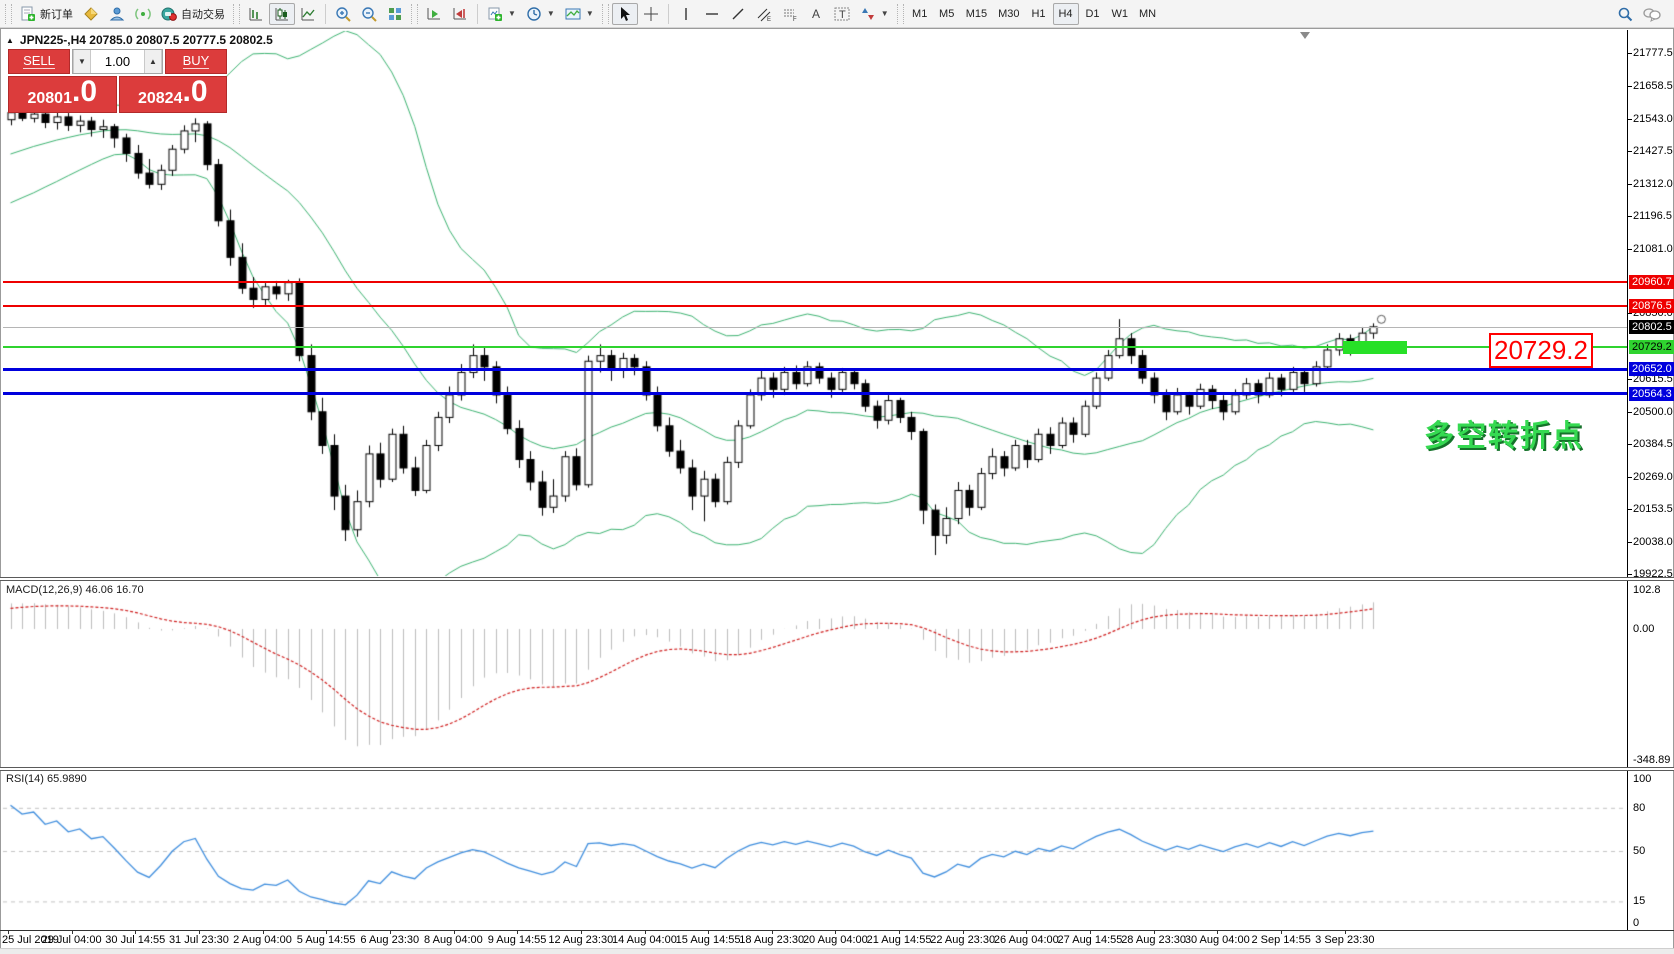  What do you see at coordinates (1147, 14) in the screenshot?
I see `timeframe-mn-button: MN` at bounding box center [1147, 14].